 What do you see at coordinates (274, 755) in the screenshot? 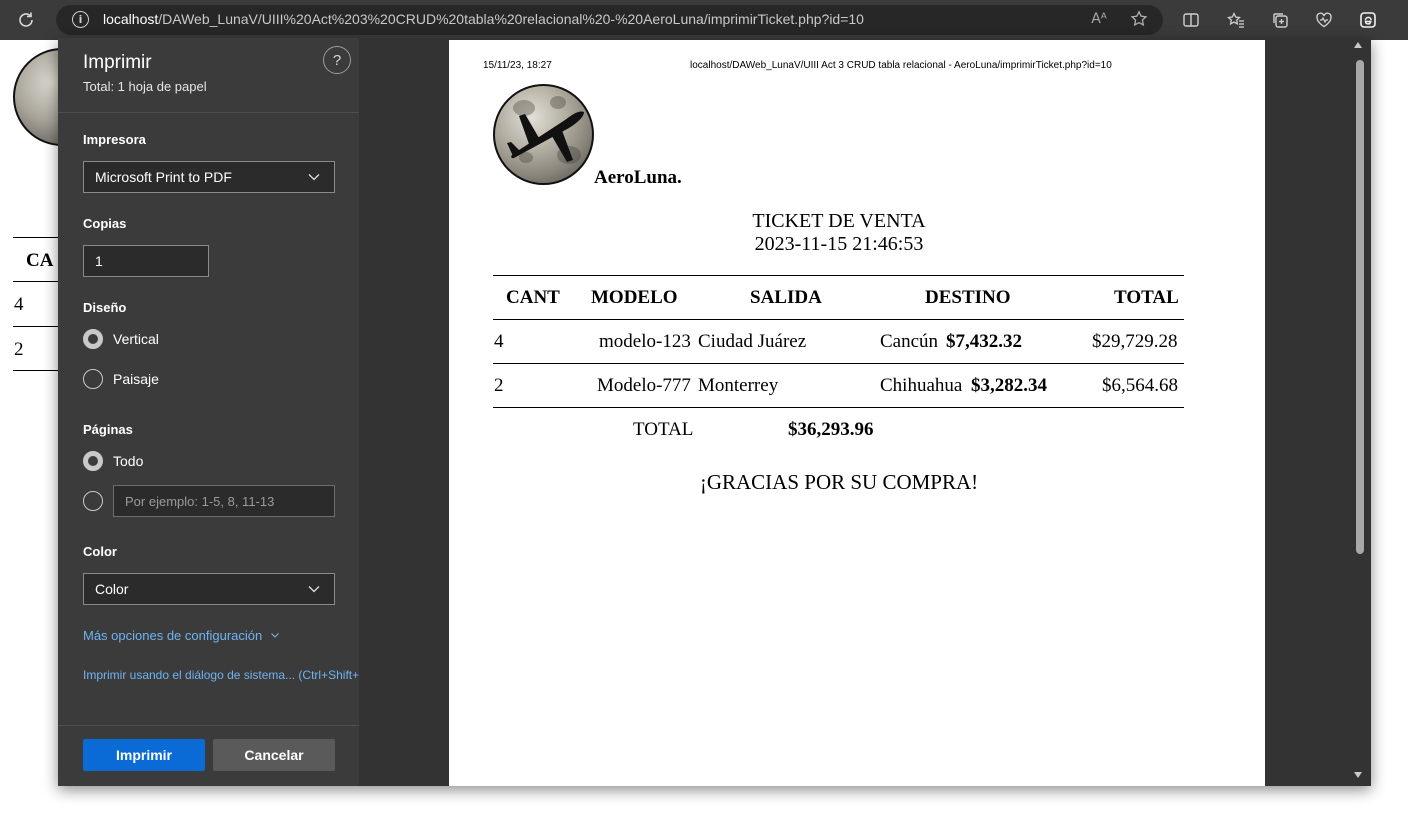
I see `cancel-button: Cancelar` at bounding box center [274, 755].